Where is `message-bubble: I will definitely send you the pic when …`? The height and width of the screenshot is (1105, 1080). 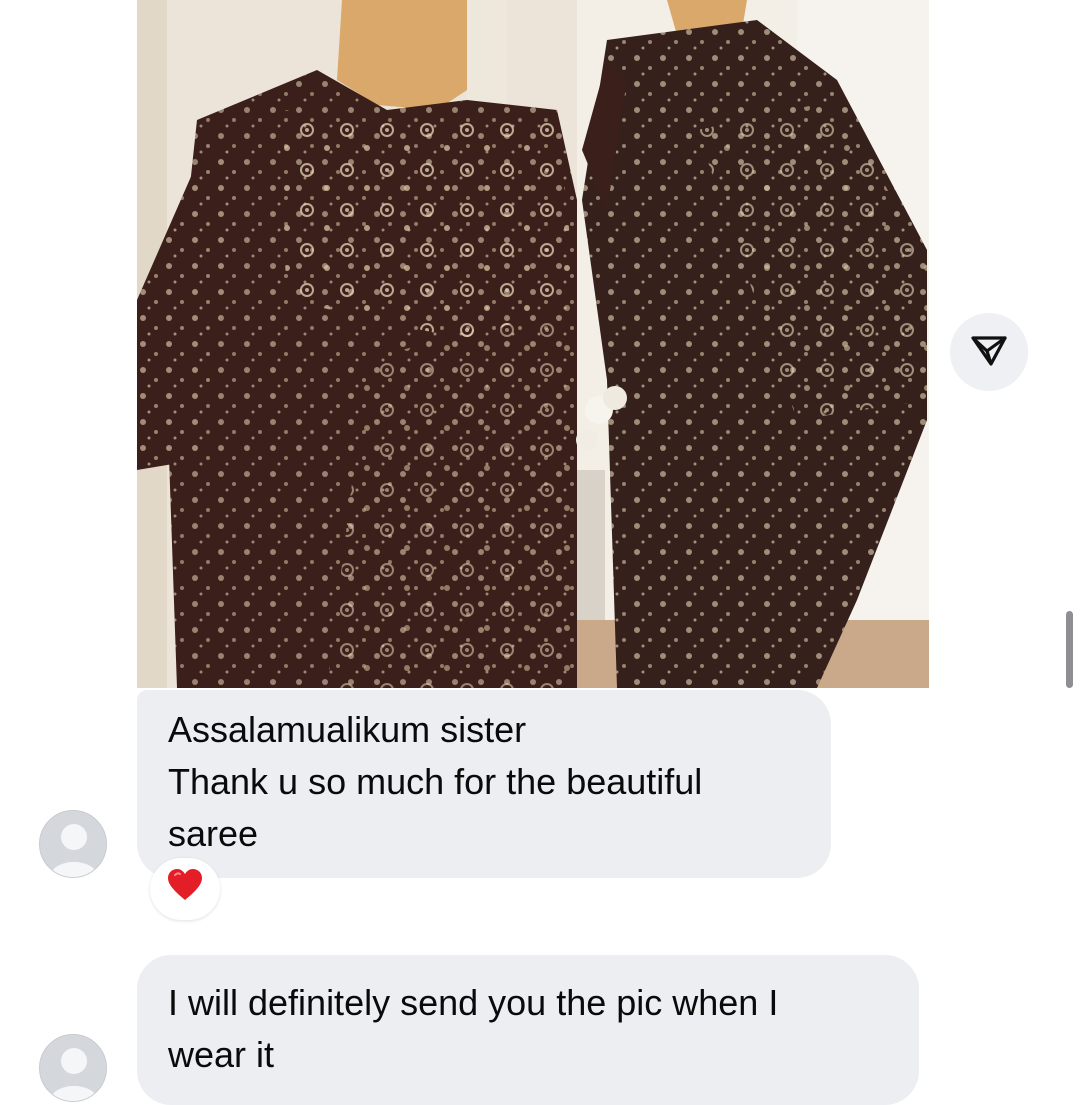 message-bubble: I will definitely send you the pic when … is located at coordinates (528, 1030).